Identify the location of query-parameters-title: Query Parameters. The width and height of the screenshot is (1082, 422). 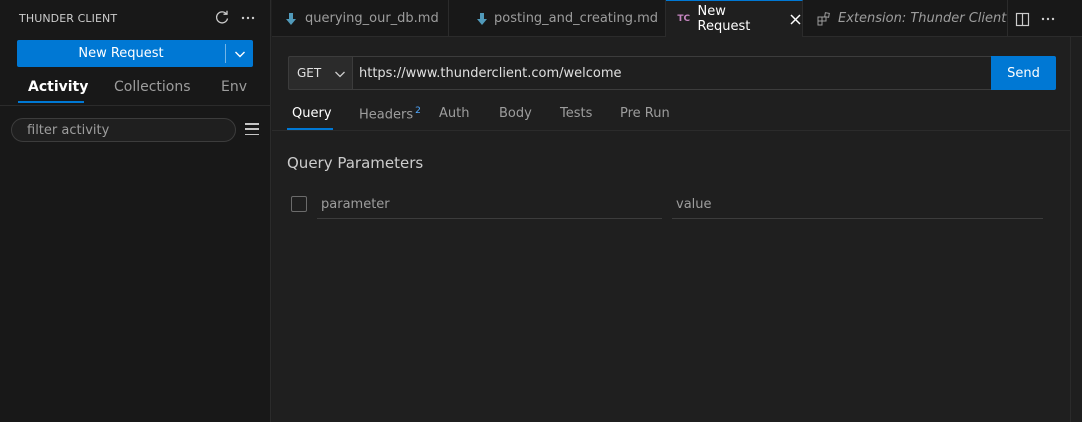
(355, 163).